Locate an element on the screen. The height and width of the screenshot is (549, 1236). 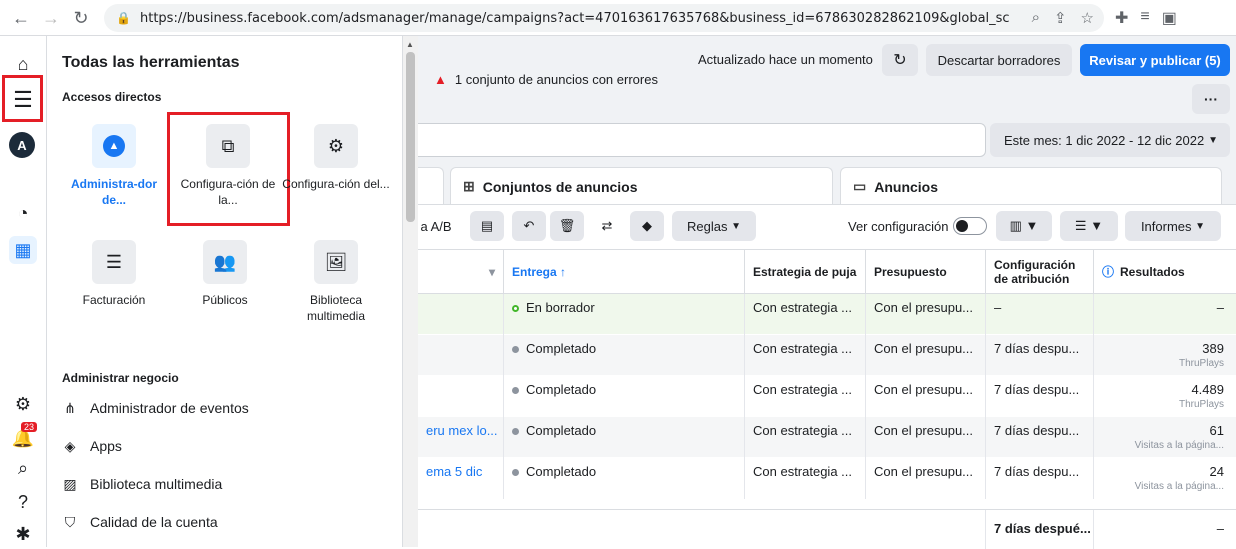
tab-ads: ▭ Anuncios is located at coordinates (1031, 186).